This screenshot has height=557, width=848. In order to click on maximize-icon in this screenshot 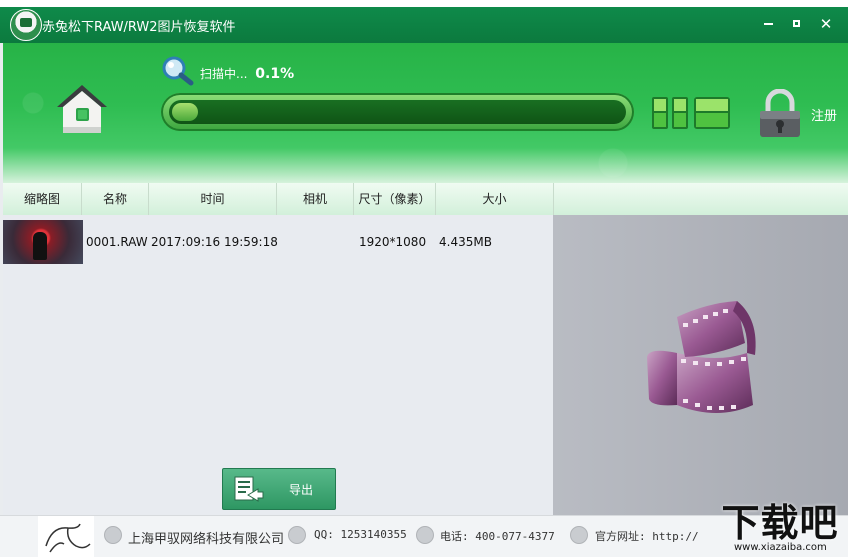, I will do `click(796, 23)`.